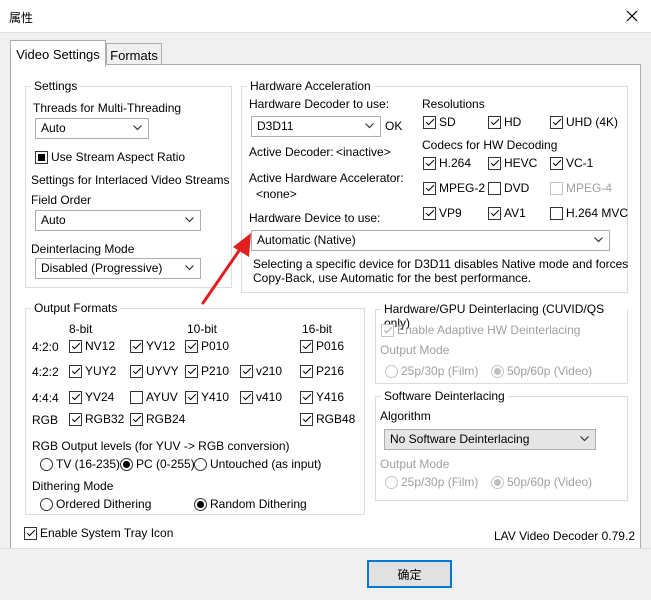 The height and width of the screenshot is (600, 651). What do you see at coordinates (306, 240) in the screenshot?
I see `device-select-value: Automatic (Native)` at bounding box center [306, 240].